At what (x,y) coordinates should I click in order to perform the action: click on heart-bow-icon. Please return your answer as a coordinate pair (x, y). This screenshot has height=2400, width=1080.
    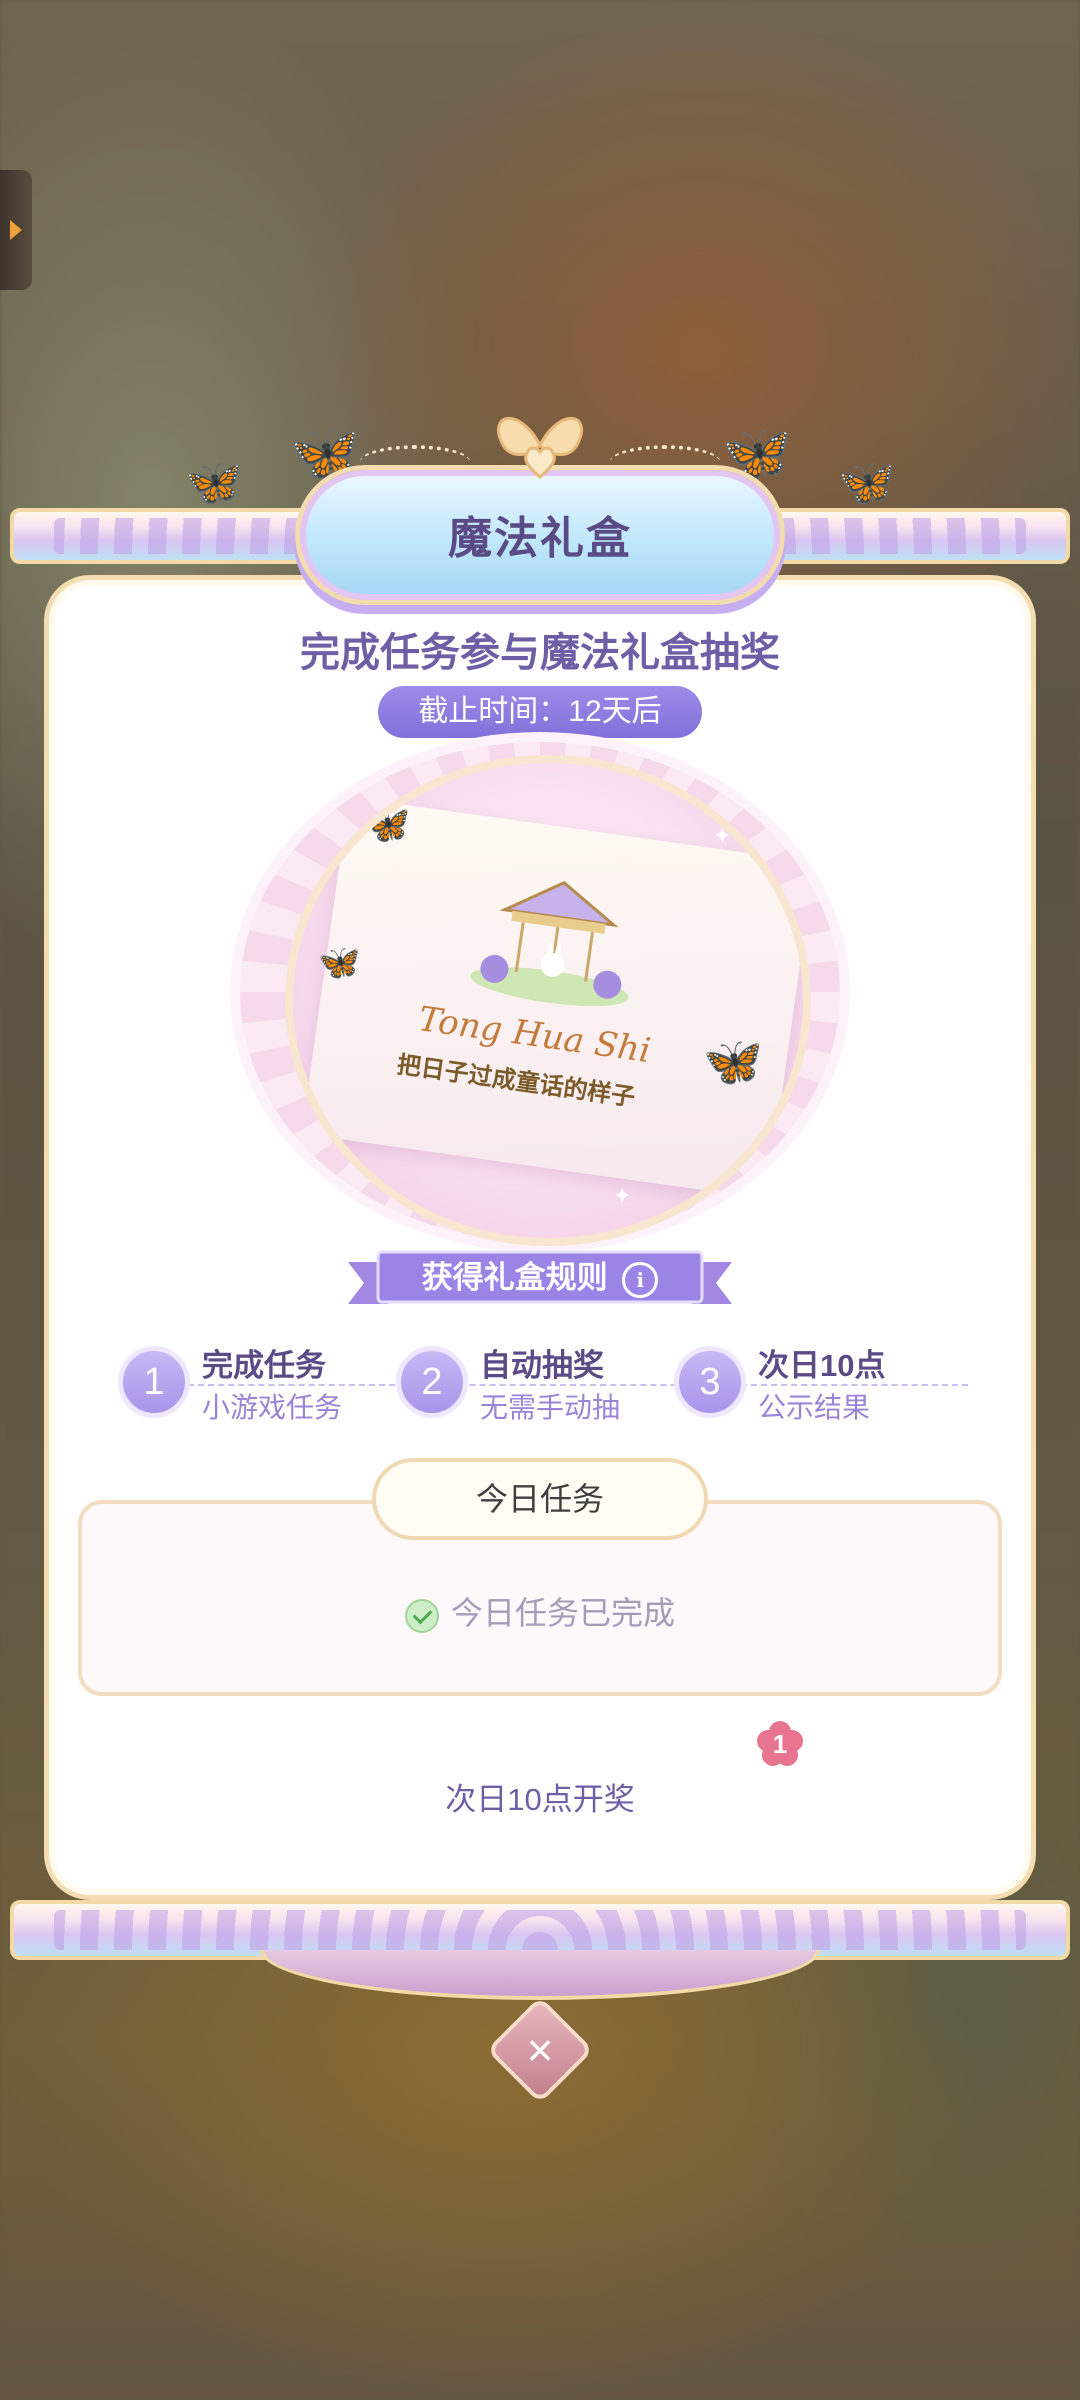
    Looking at the image, I should click on (540, 447).